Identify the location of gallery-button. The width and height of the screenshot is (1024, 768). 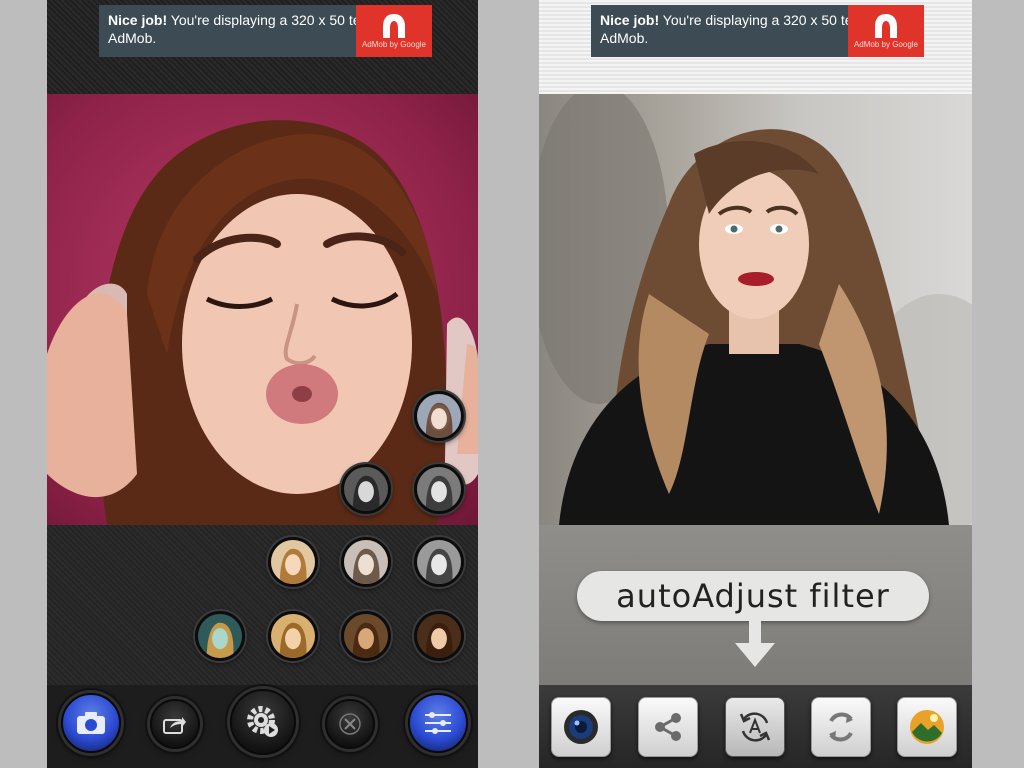
(927, 727).